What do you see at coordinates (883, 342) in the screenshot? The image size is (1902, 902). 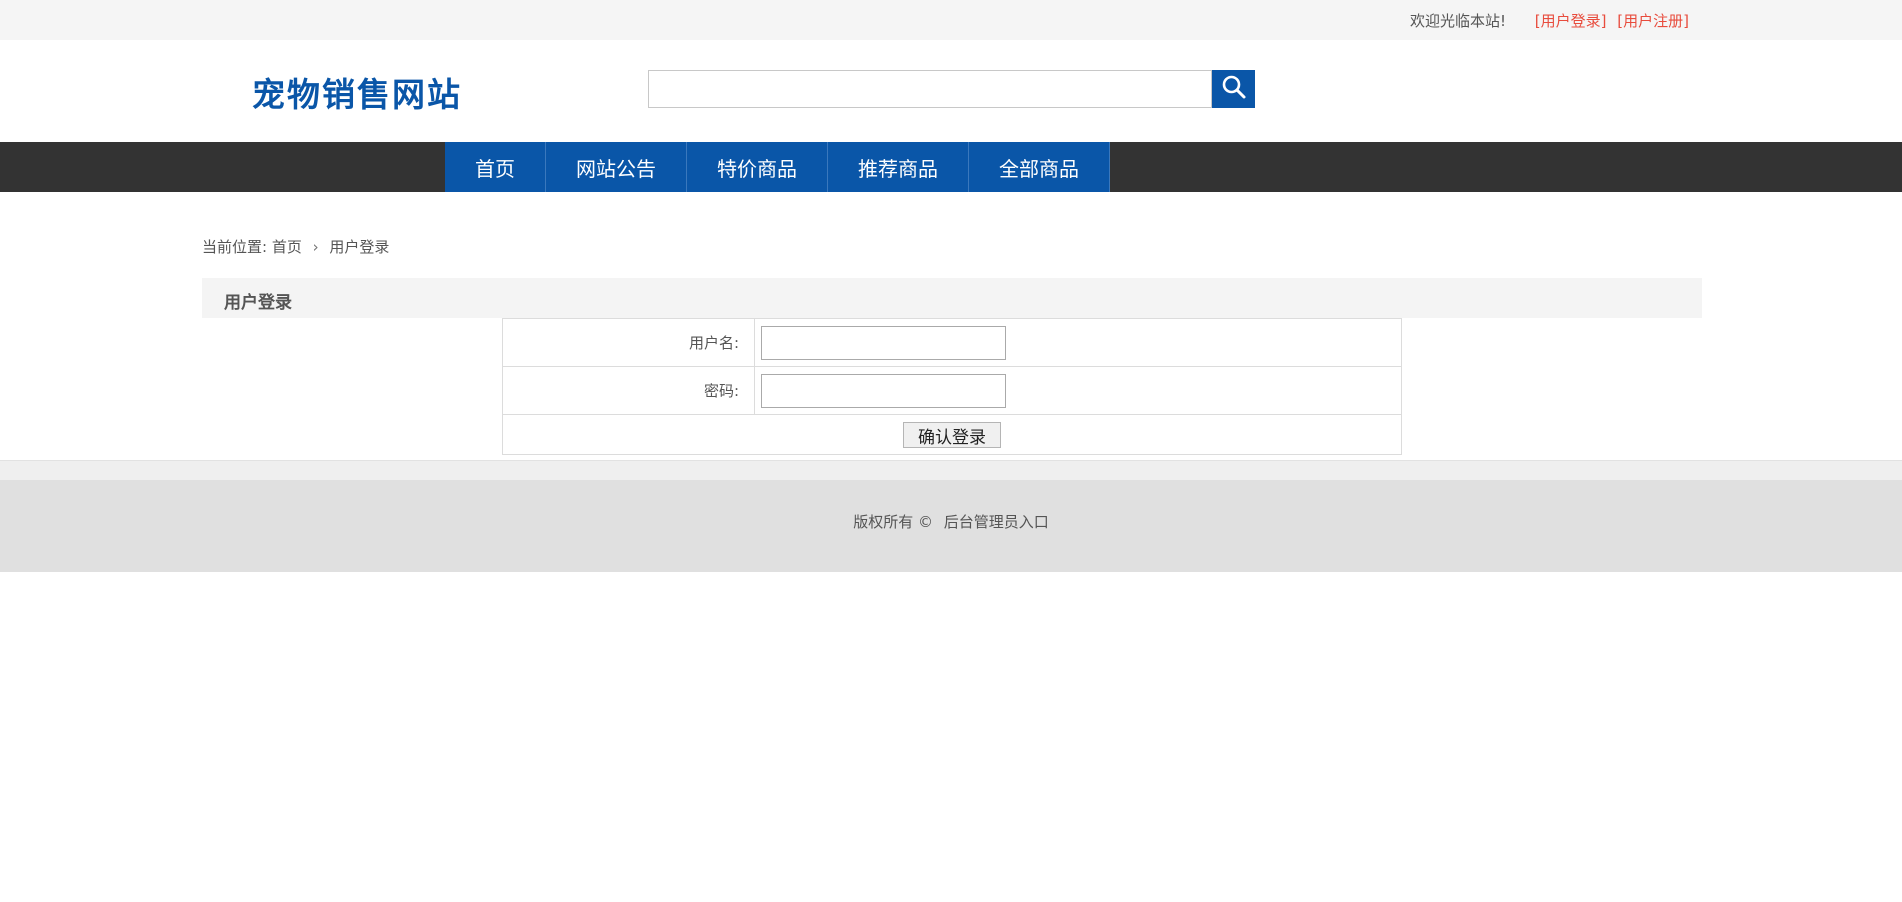 I see `username-input` at bounding box center [883, 342].